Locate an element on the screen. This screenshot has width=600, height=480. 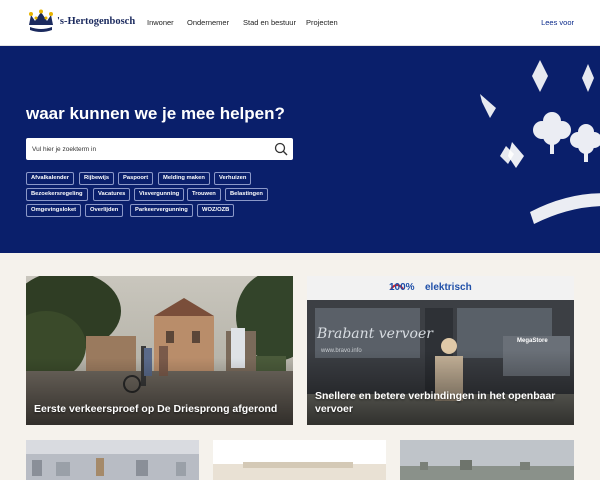
quicklink-afvalkalender: Afvalkalender is located at coordinates (50, 178).